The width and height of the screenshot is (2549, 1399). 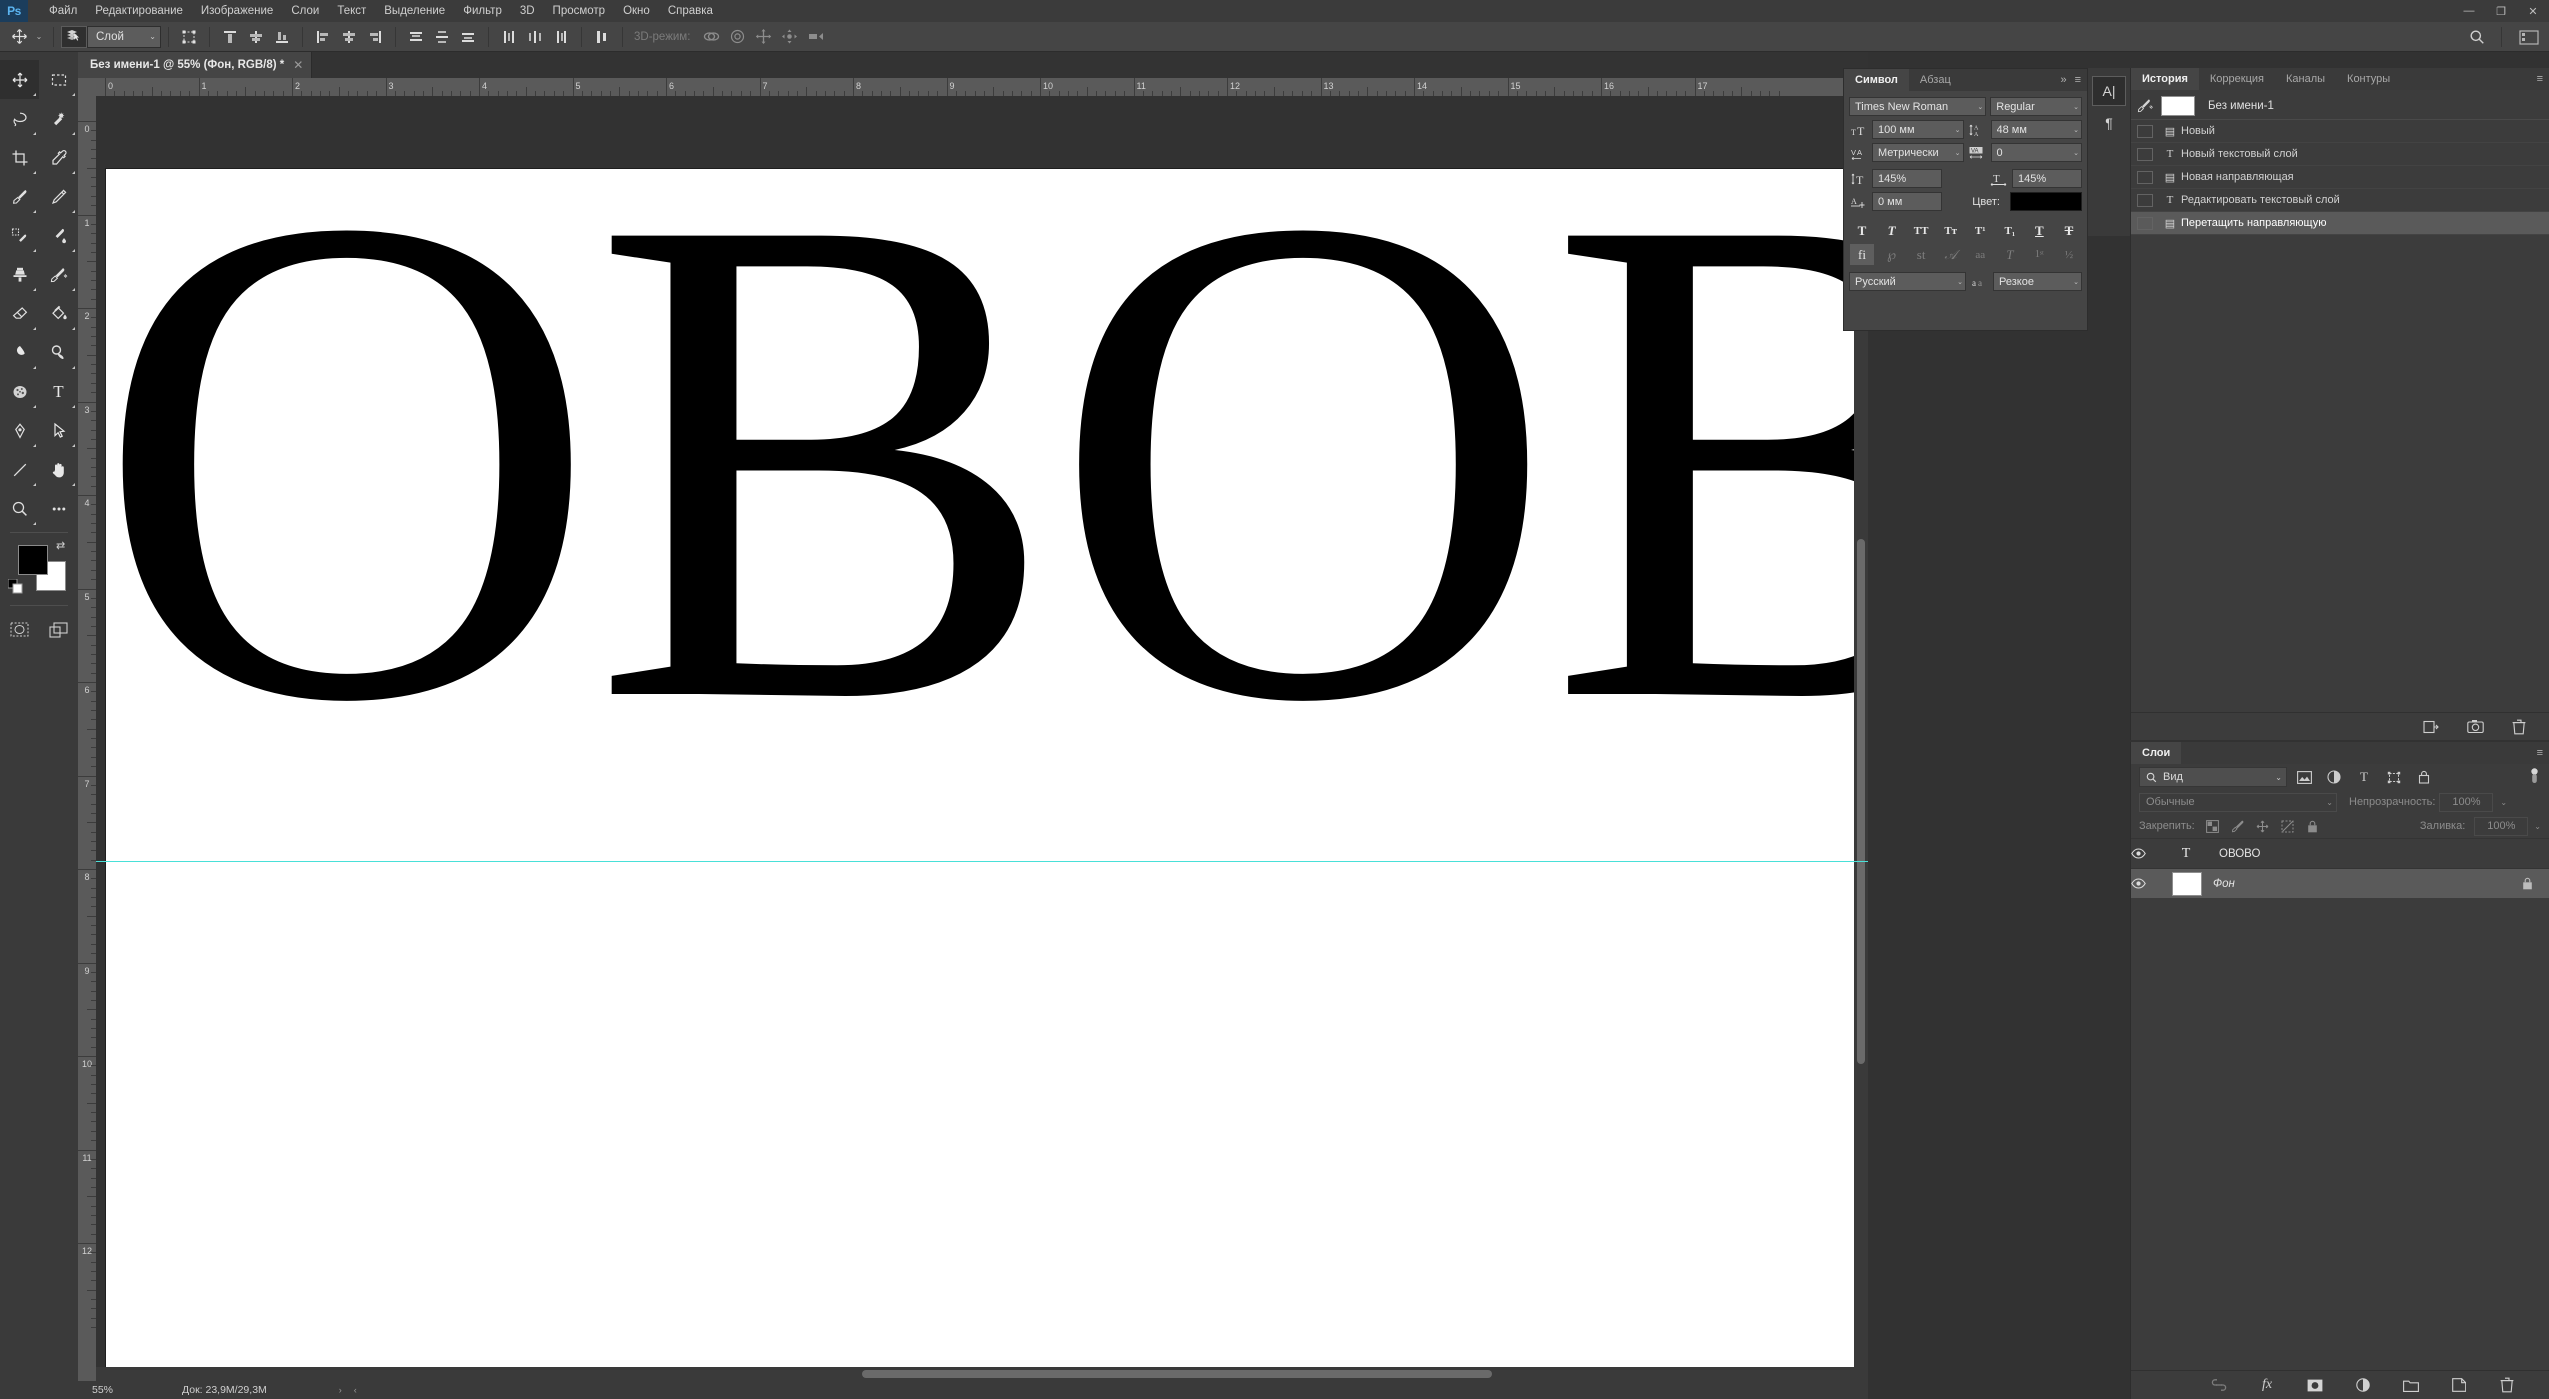 I want to click on orbit-3d-icon, so click(x=711, y=37).